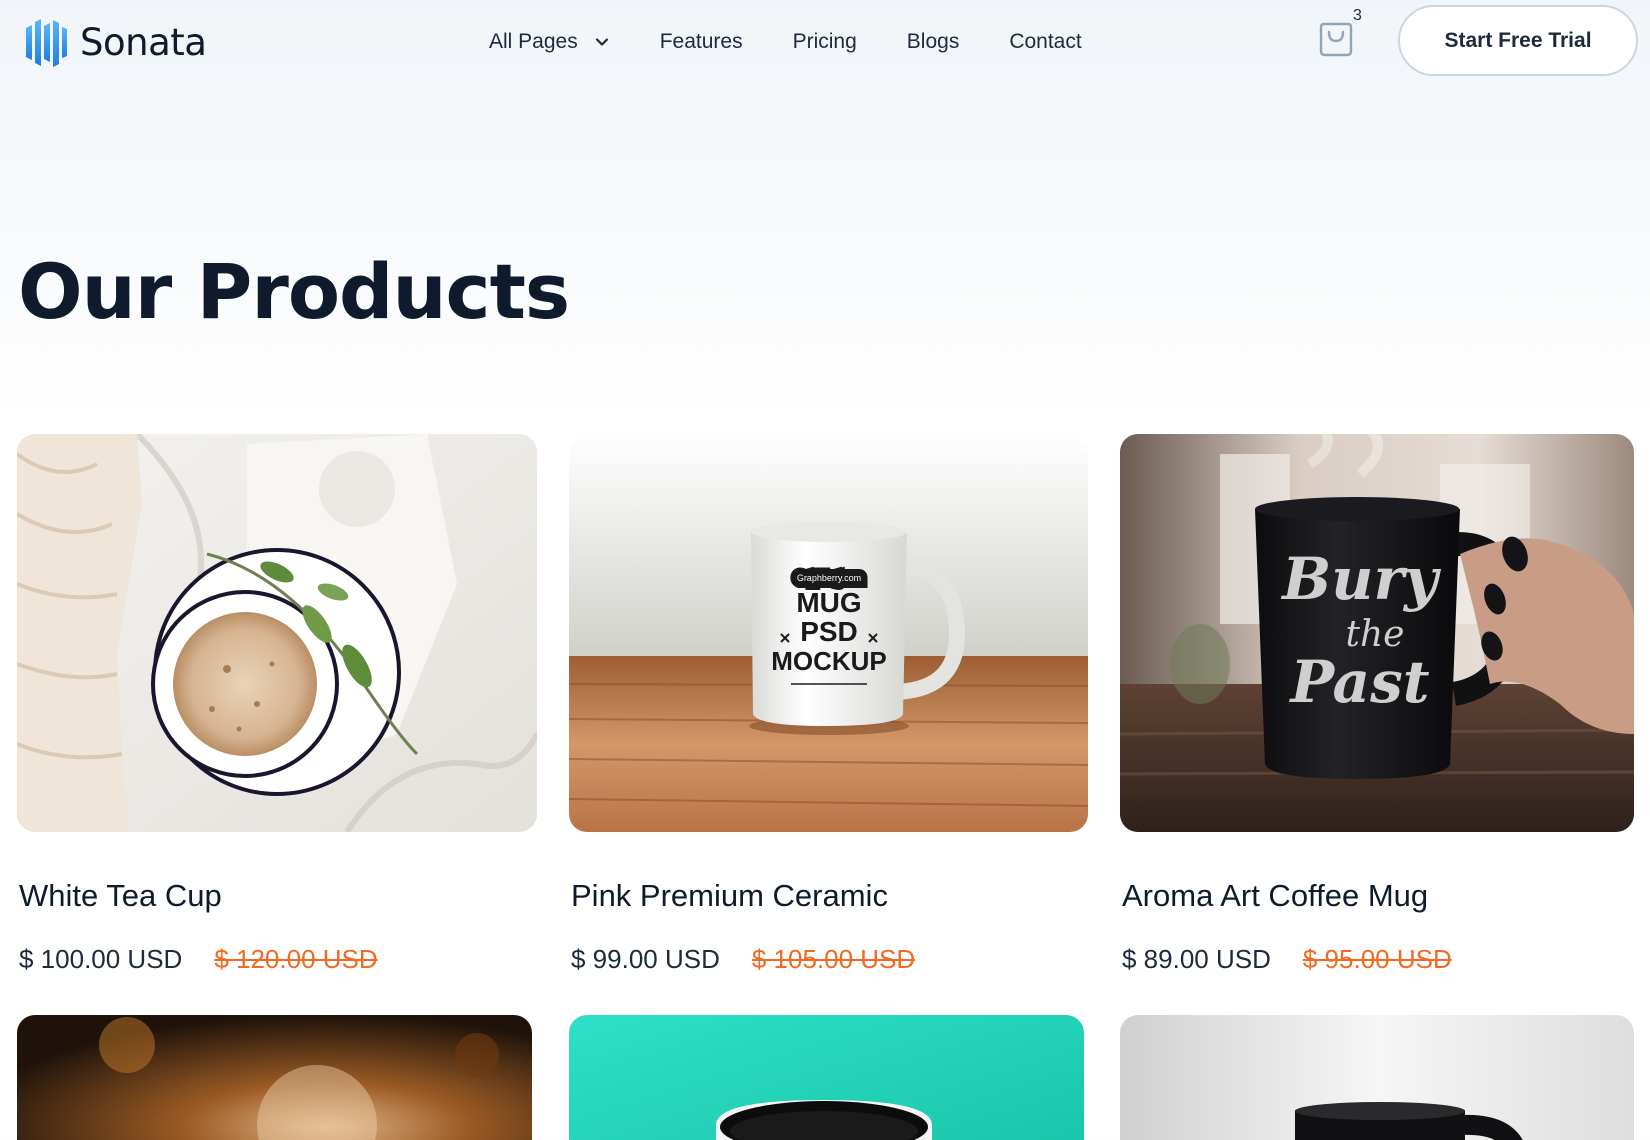 Image resolution: width=1650 pixels, height=1140 pixels. What do you see at coordinates (729, 896) in the screenshot?
I see `product-title: Pink Premium Ceramic` at bounding box center [729, 896].